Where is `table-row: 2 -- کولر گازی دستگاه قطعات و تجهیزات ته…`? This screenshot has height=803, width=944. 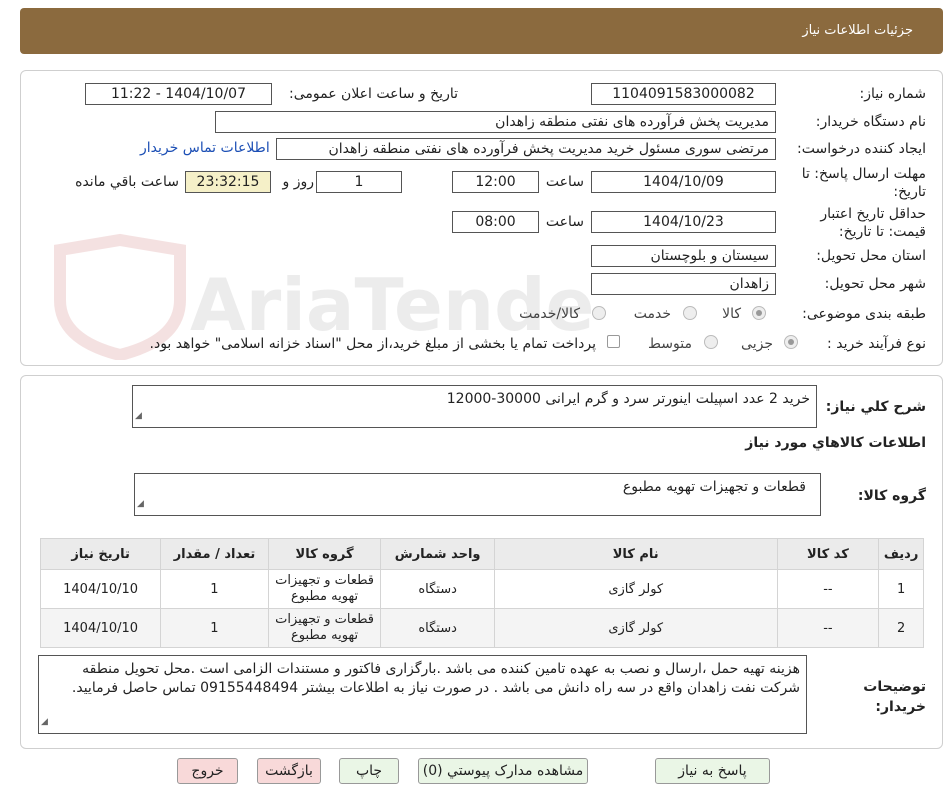
table-row: 2 -- کولر گازی دستگاه قطعات و تجهیزات ته… is located at coordinates (481, 628).